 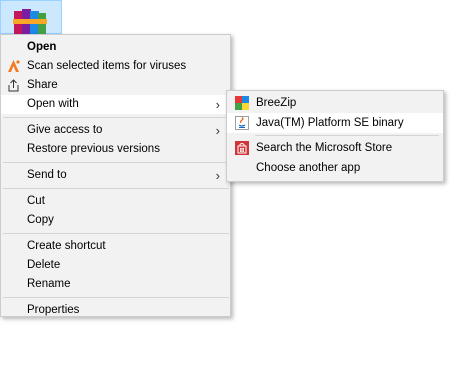 I want to click on menu-item-label: Create shortcut, so click(x=66, y=246).